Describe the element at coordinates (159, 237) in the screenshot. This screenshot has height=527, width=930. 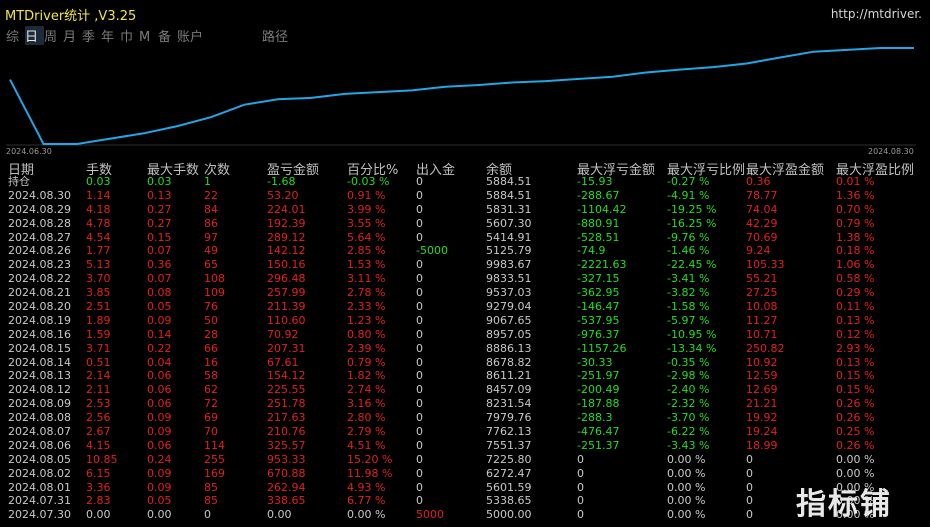
I see `cell-max-lots: 0.15` at that location.